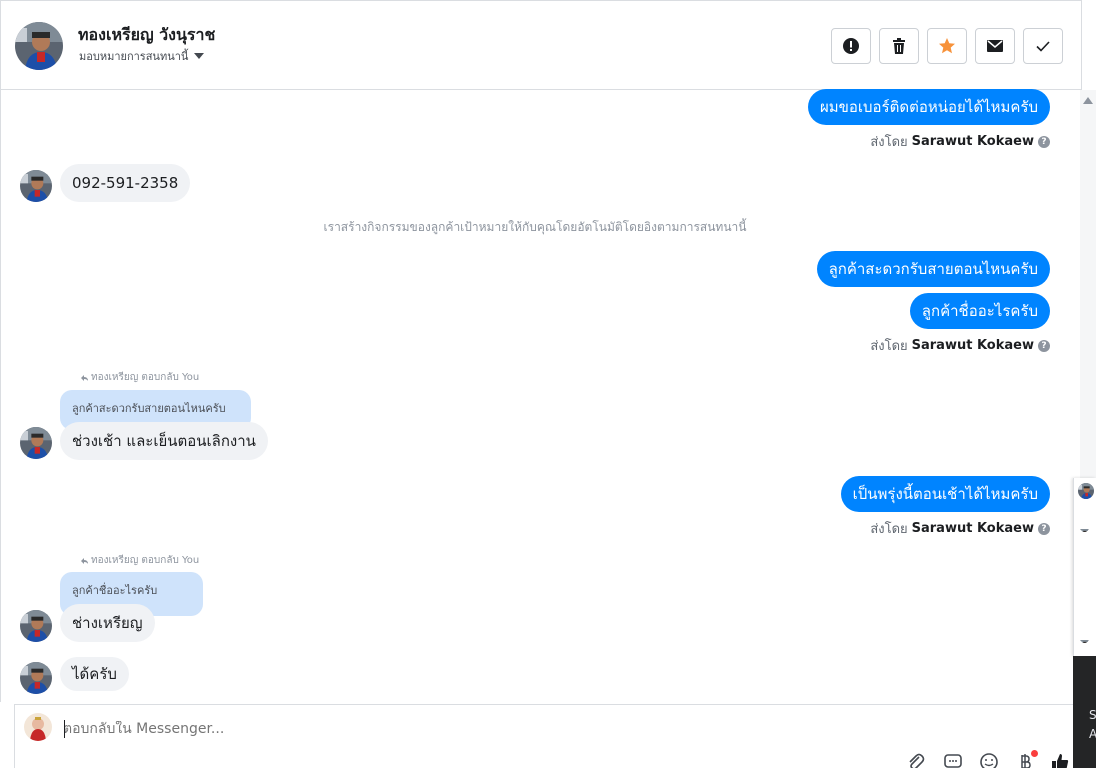  Describe the element at coordinates (979, 311) in the screenshot. I see `outgoing-message: ลูกค้าชื่ออะไรครับ` at that location.